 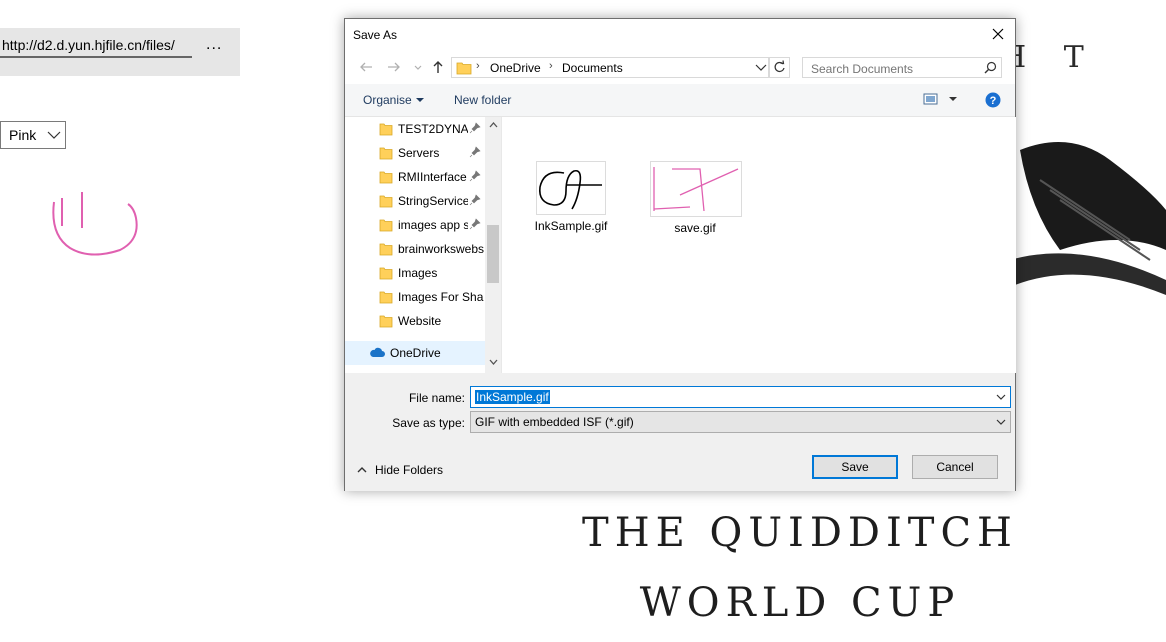 What do you see at coordinates (592, 68) in the screenshot?
I see `breadcrumb-documents: Documents` at bounding box center [592, 68].